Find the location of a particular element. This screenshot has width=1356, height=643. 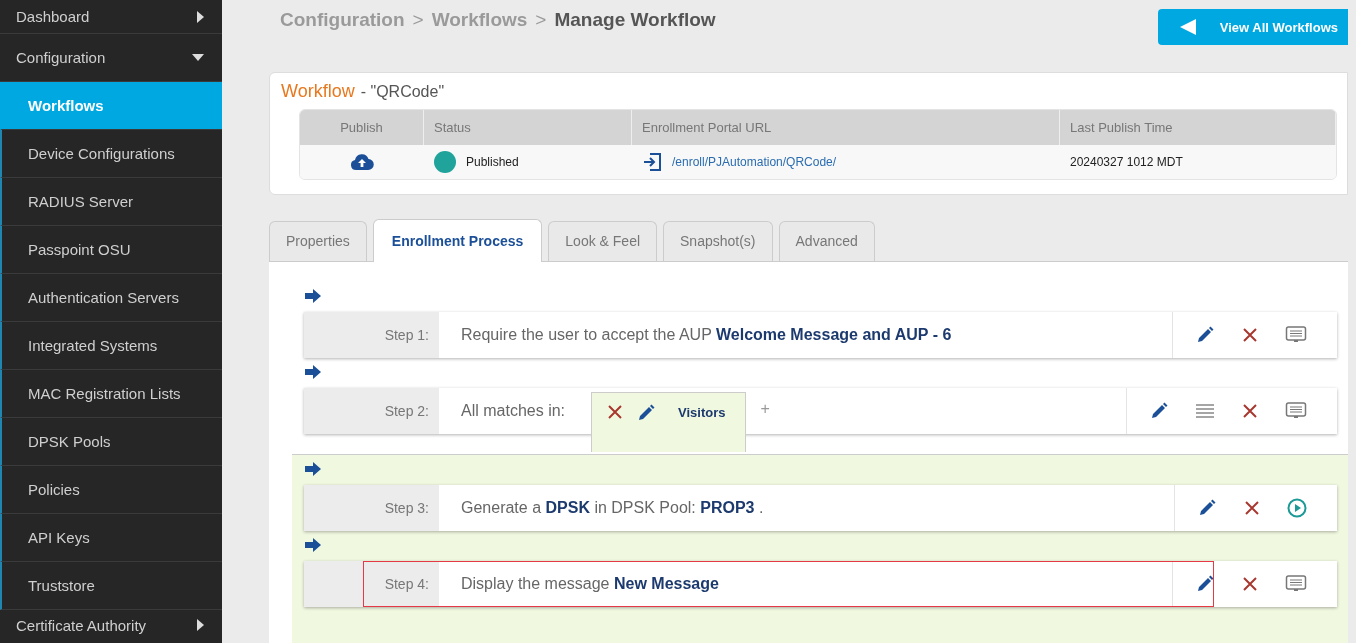

workflow-title: Workflow is located at coordinates (318, 91).